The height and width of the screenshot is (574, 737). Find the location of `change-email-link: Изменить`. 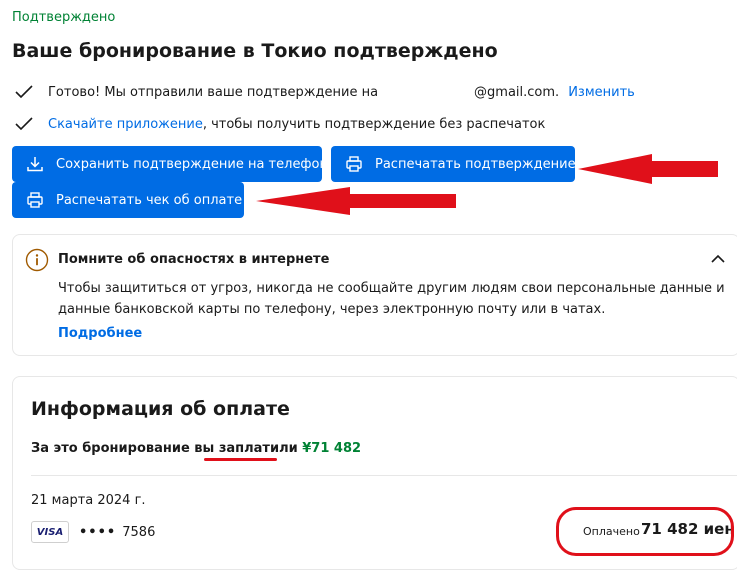

change-email-link: Изменить is located at coordinates (601, 92).